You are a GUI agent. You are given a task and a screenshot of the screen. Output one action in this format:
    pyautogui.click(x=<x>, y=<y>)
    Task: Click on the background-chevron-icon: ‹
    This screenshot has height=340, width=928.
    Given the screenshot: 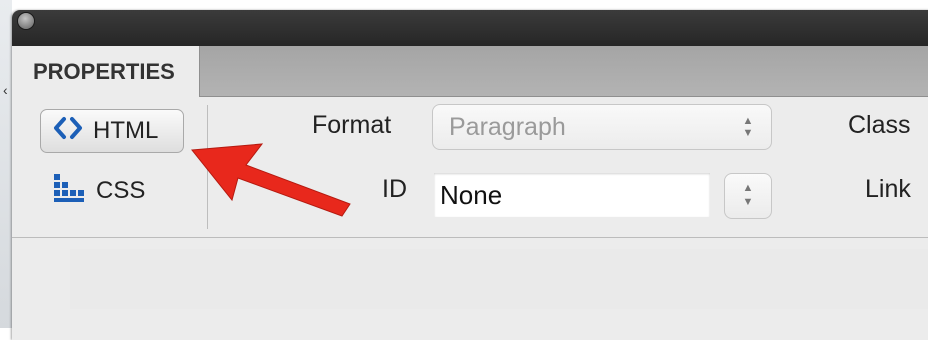 What is the action you would take?
    pyautogui.click(x=5, y=90)
    